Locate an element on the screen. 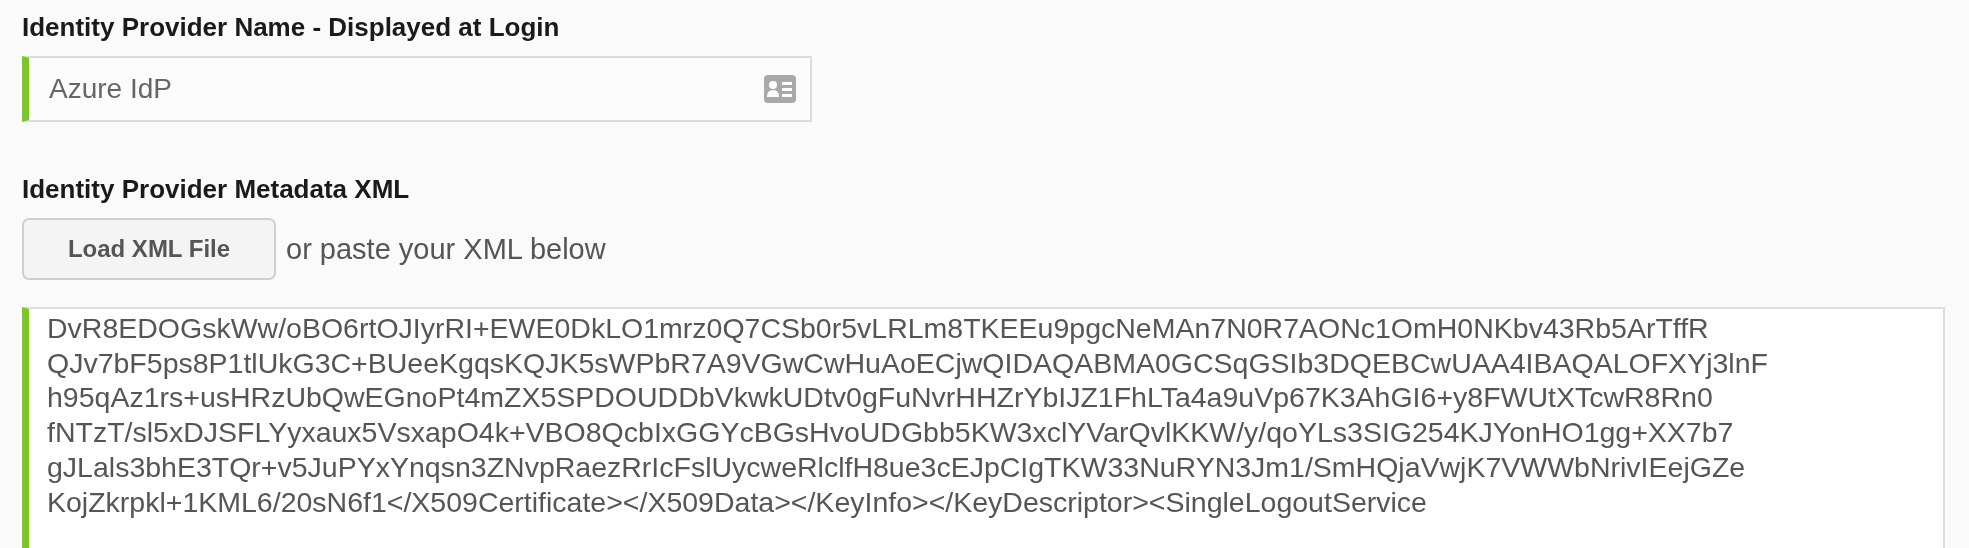 Image resolution: width=1969 pixels, height=548 pixels. name-input-field: Azure IdP is located at coordinates (417, 89).